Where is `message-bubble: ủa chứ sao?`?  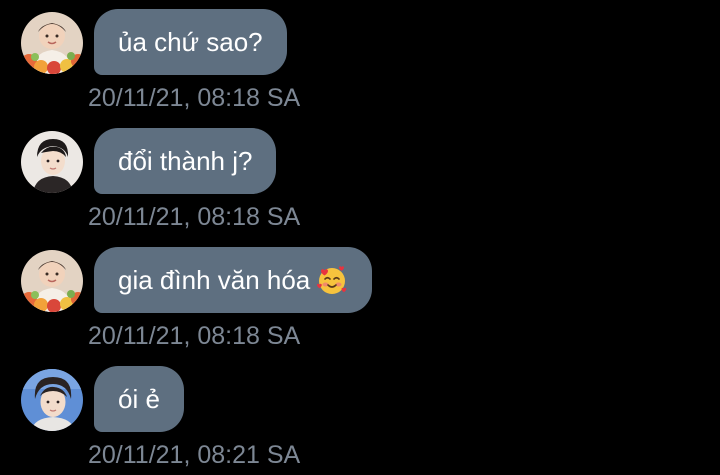 message-bubble: ủa chứ sao? is located at coordinates (190, 42).